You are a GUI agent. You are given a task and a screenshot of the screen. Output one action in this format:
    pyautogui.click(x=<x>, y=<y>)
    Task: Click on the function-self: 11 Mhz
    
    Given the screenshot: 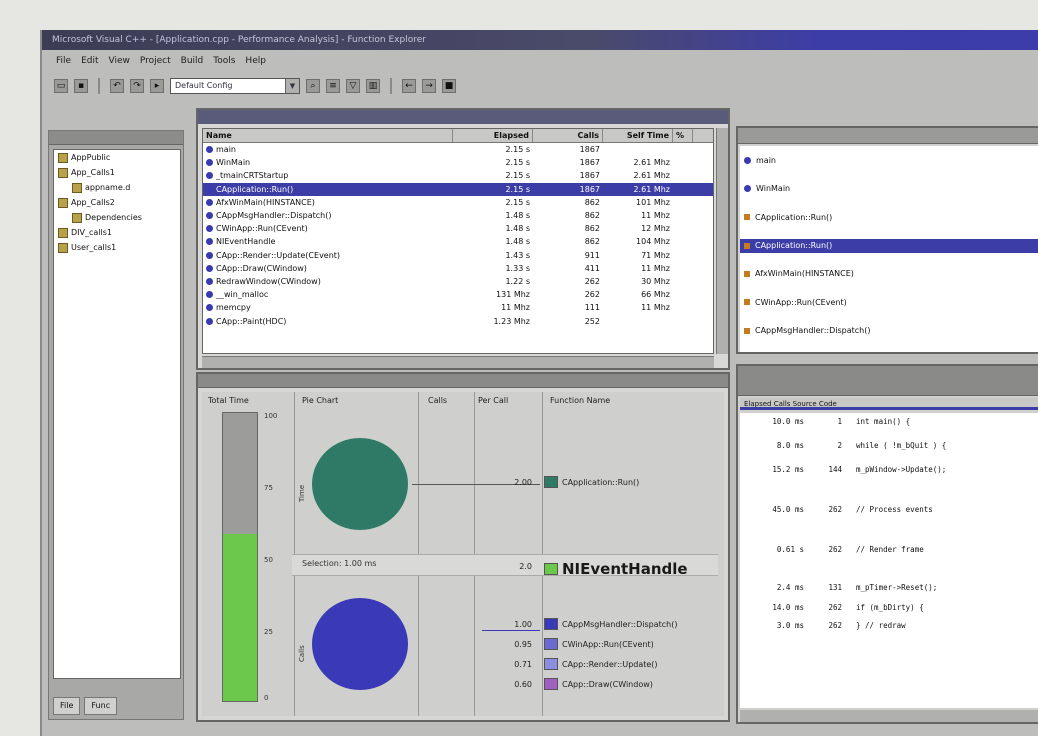 What is the action you would take?
    pyautogui.click(x=655, y=308)
    